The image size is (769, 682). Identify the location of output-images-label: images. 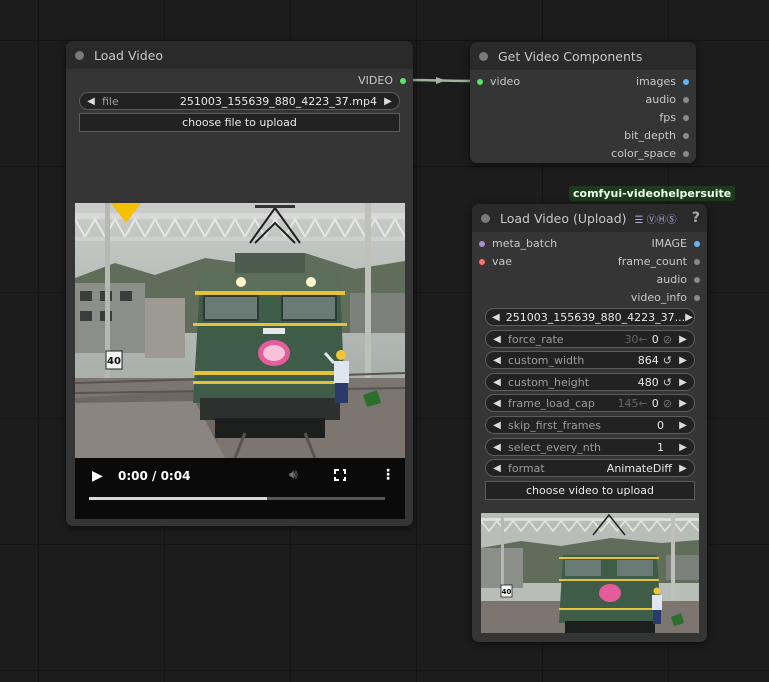
(656, 81).